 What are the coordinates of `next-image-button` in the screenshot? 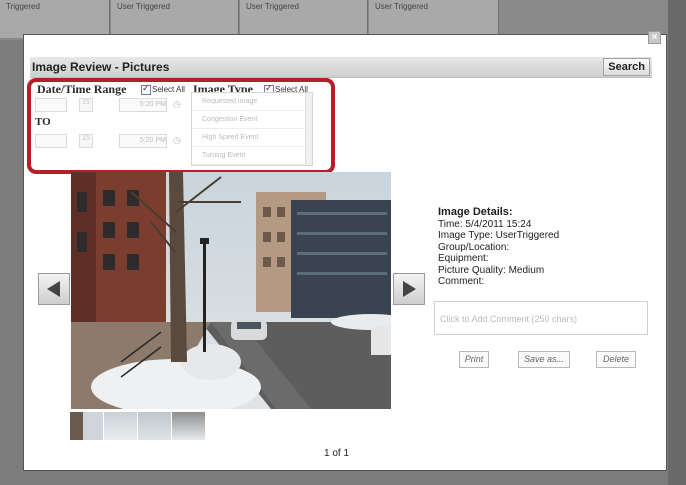 It's located at (409, 289).